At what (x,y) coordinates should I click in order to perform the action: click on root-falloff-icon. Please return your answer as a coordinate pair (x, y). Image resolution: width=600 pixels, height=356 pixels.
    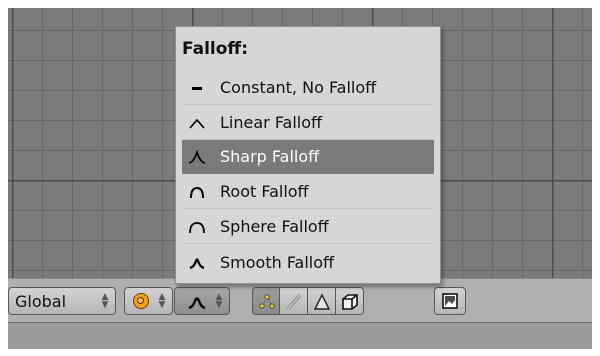
    Looking at the image, I should click on (197, 192).